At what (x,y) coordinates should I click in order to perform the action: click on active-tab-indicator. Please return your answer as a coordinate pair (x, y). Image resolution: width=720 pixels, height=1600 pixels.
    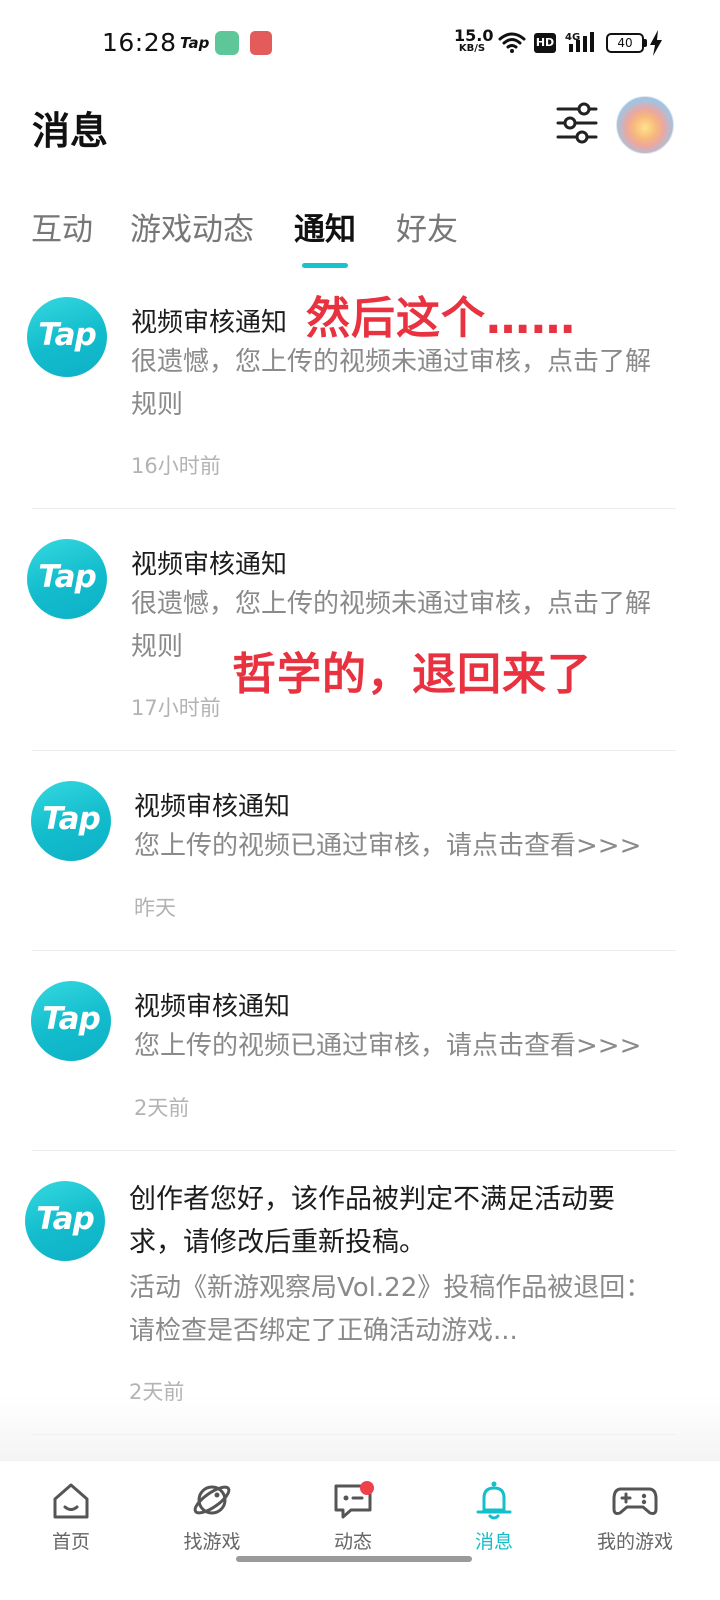
    Looking at the image, I should click on (325, 265).